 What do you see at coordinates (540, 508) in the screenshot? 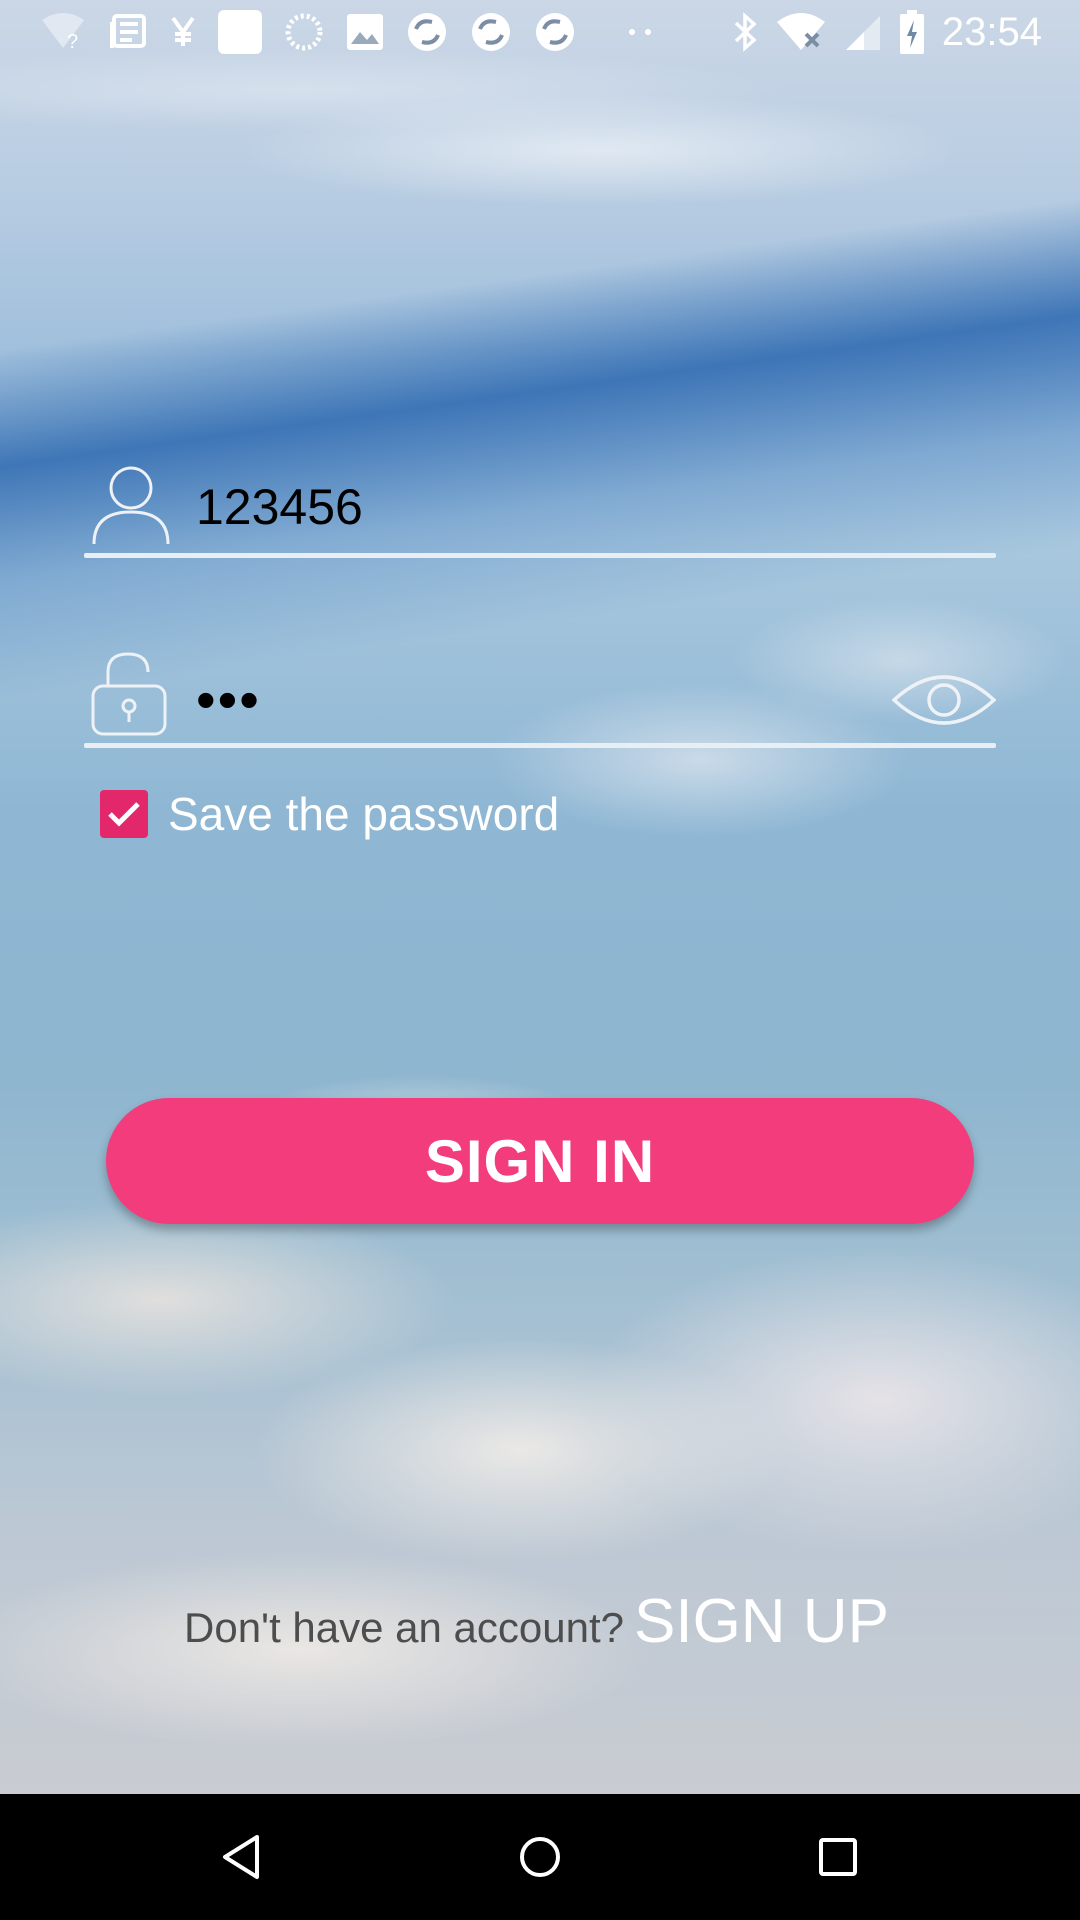
I see `username-field: 123456` at bounding box center [540, 508].